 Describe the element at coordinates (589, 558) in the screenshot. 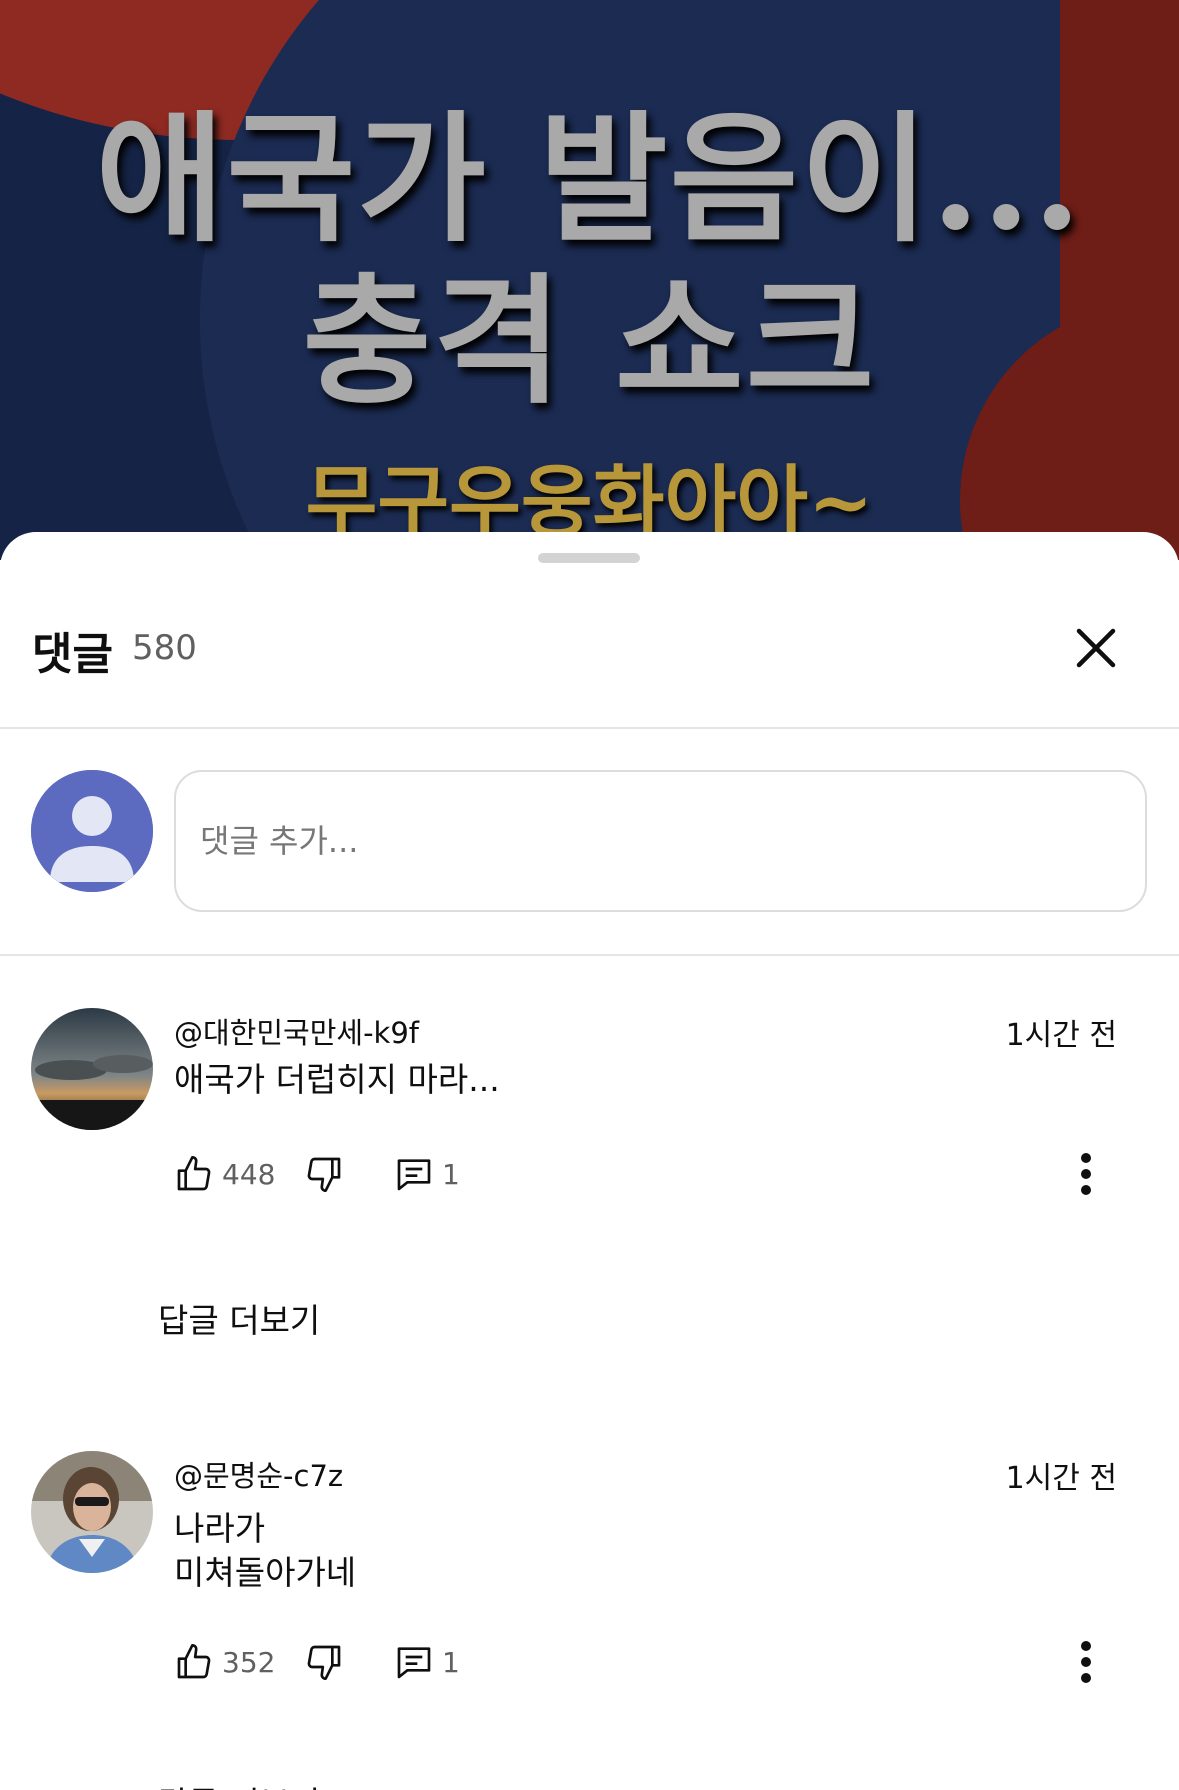

I see `drag-handle` at that location.